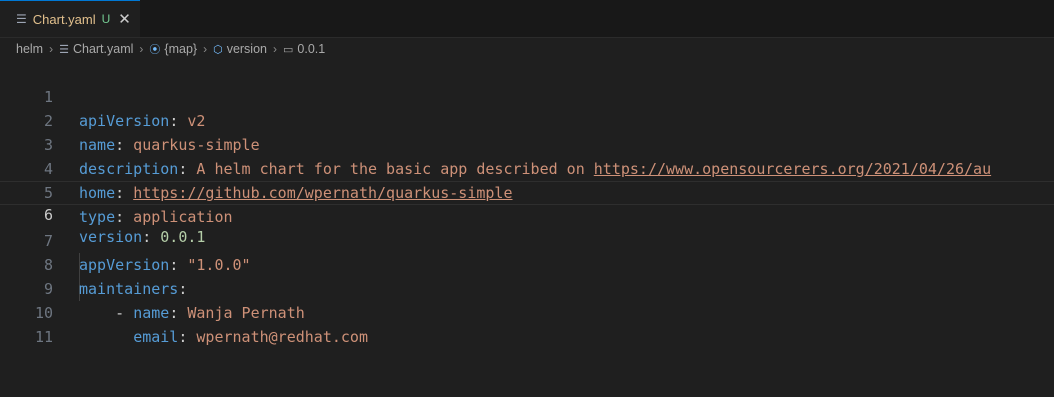 This screenshot has height=397, width=1054. I want to click on line-number: 11, so click(43, 337).